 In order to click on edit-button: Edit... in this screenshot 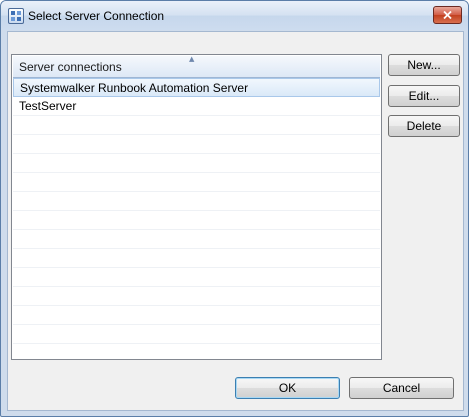, I will do `click(424, 96)`.